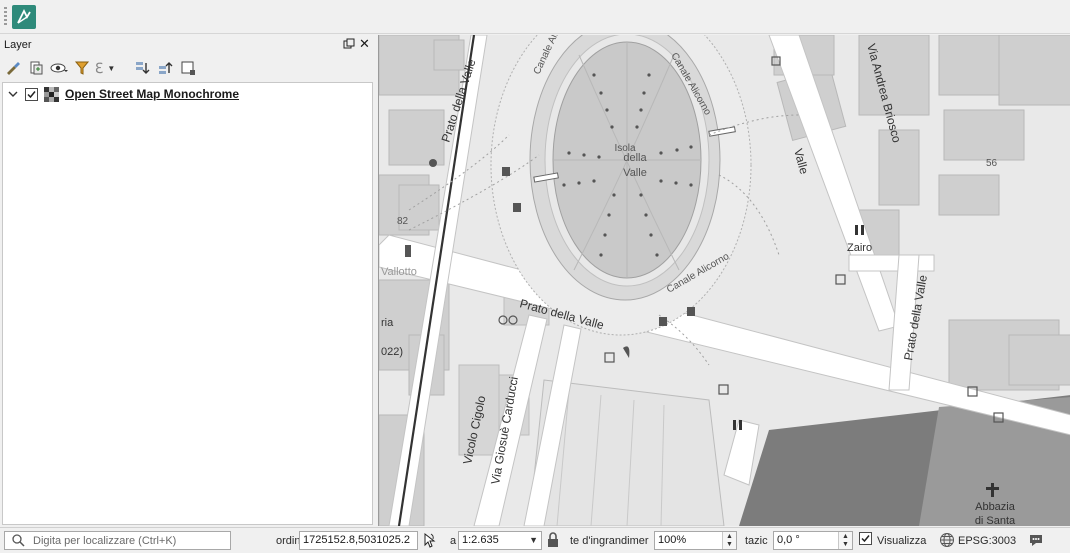 The height and width of the screenshot is (553, 1070). I want to click on map-label-valle: Valle, so click(635, 173).